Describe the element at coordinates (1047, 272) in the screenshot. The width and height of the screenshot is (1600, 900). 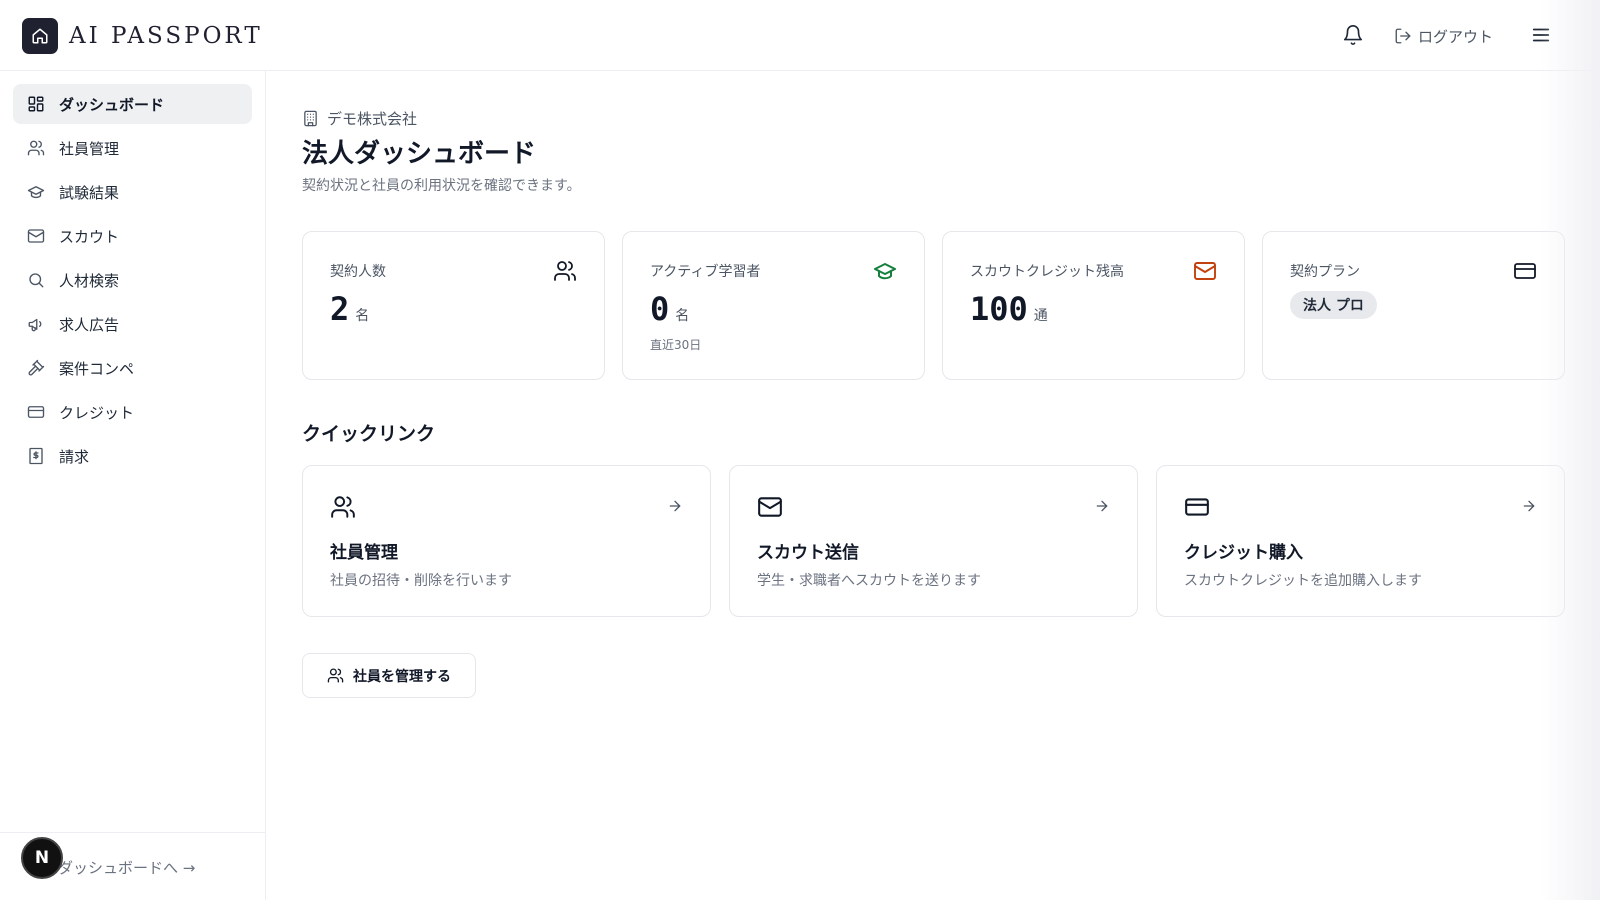
I see `stat-label: スカウトクレジット残高` at that location.